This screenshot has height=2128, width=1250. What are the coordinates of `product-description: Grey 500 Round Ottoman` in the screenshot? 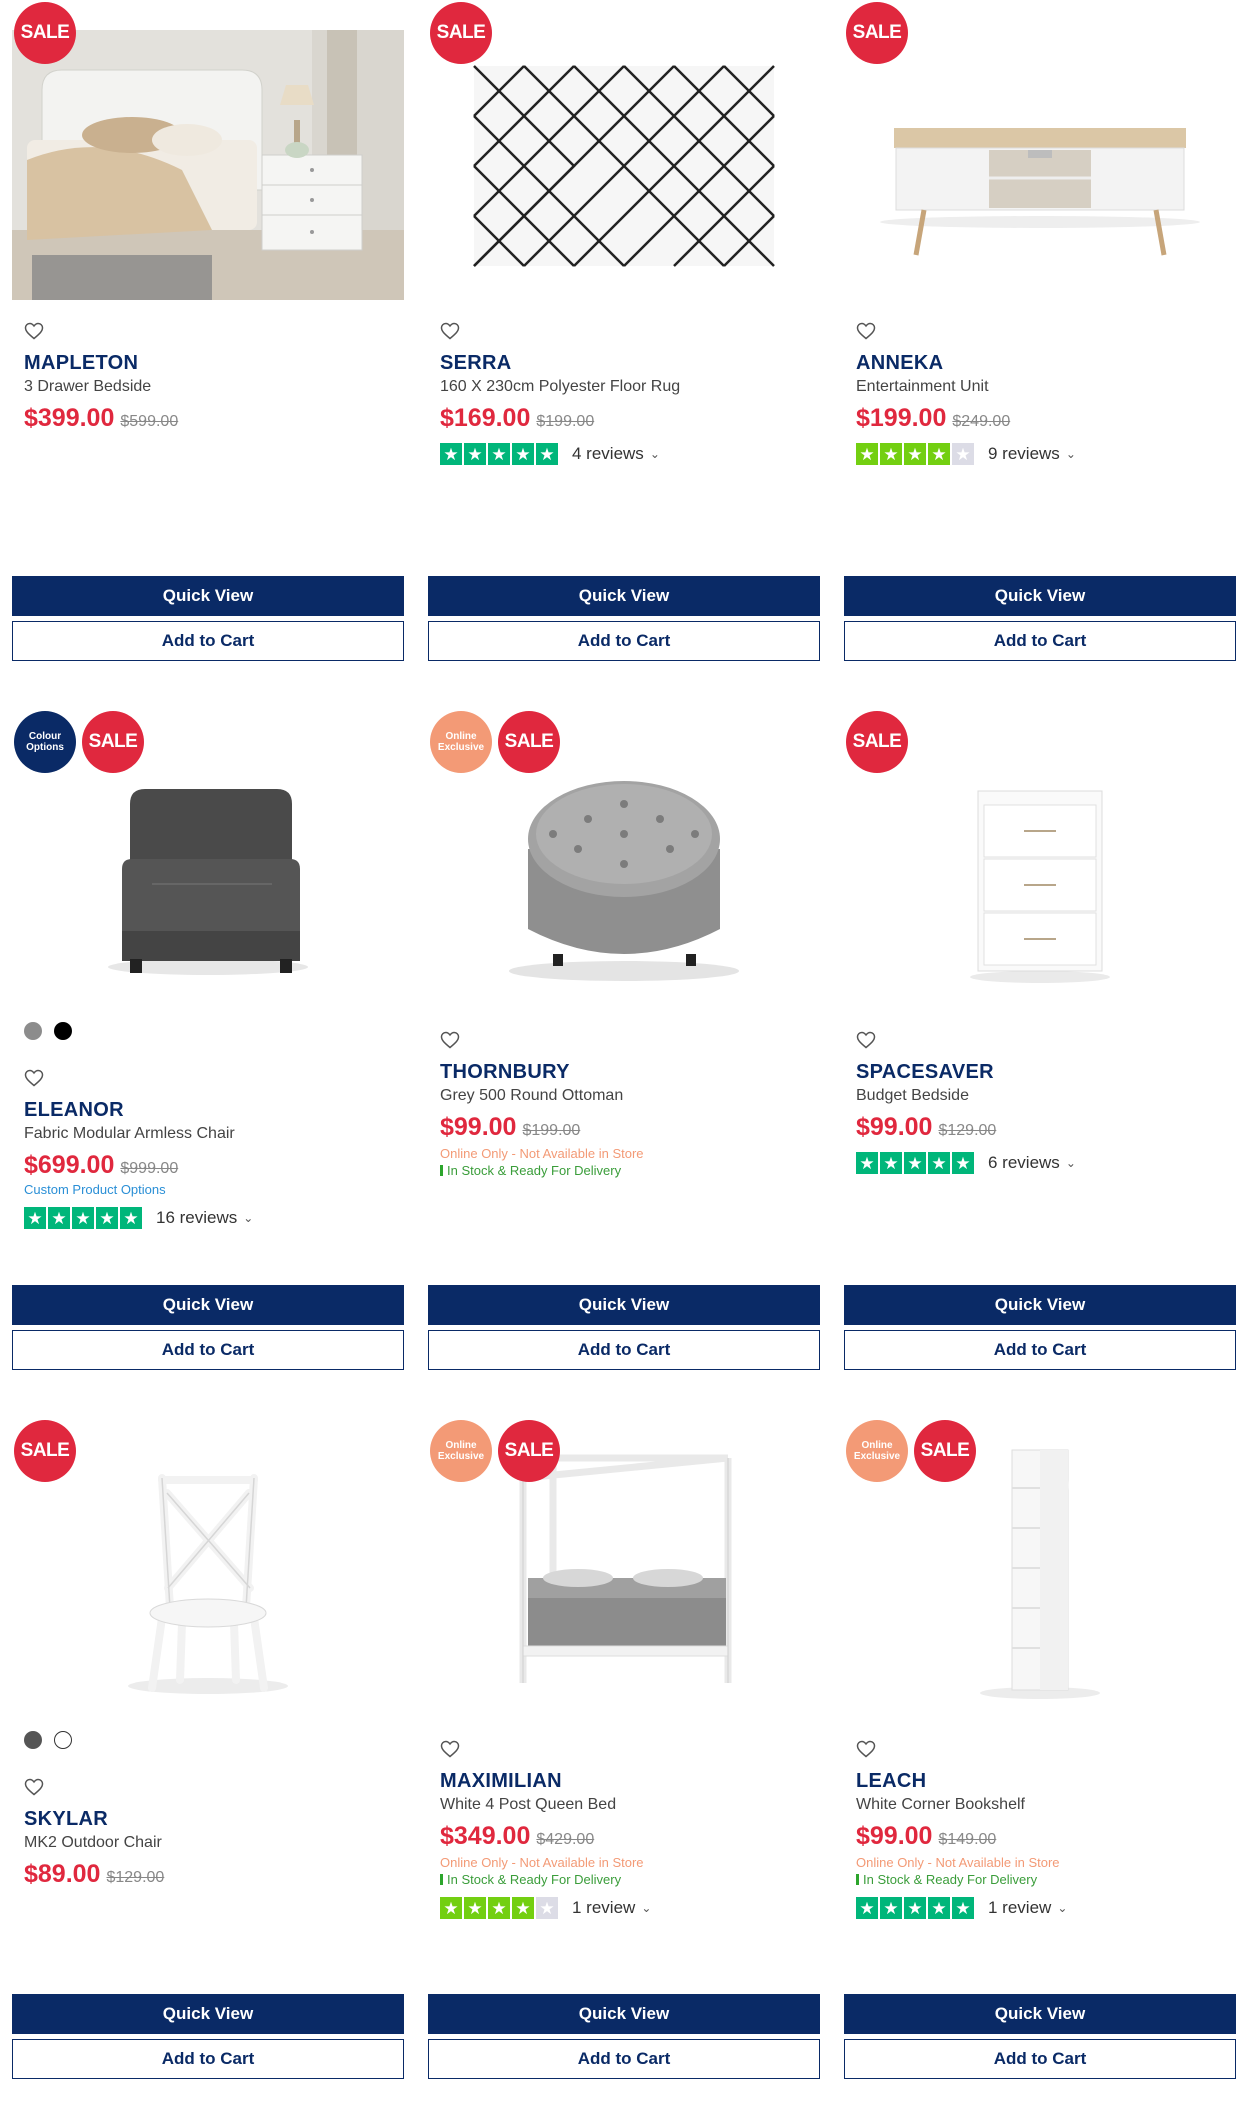 It's located at (532, 1095).